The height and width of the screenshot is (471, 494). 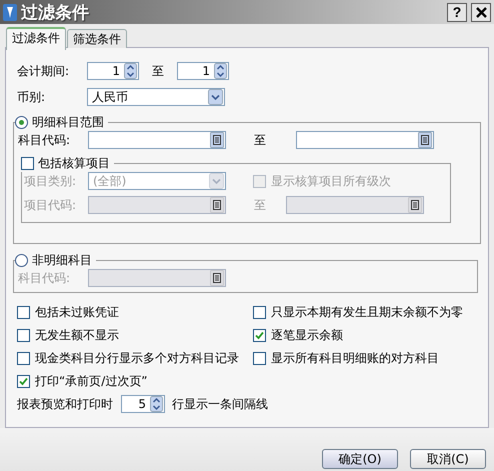 I want to click on close-button, so click(x=481, y=12).